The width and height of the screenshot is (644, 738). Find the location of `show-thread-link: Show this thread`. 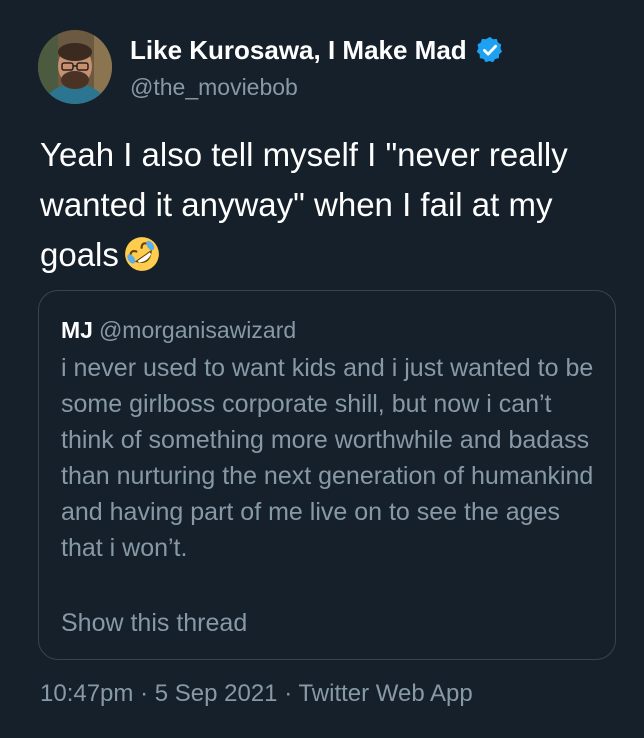

show-thread-link: Show this thread is located at coordinates (154, 623).